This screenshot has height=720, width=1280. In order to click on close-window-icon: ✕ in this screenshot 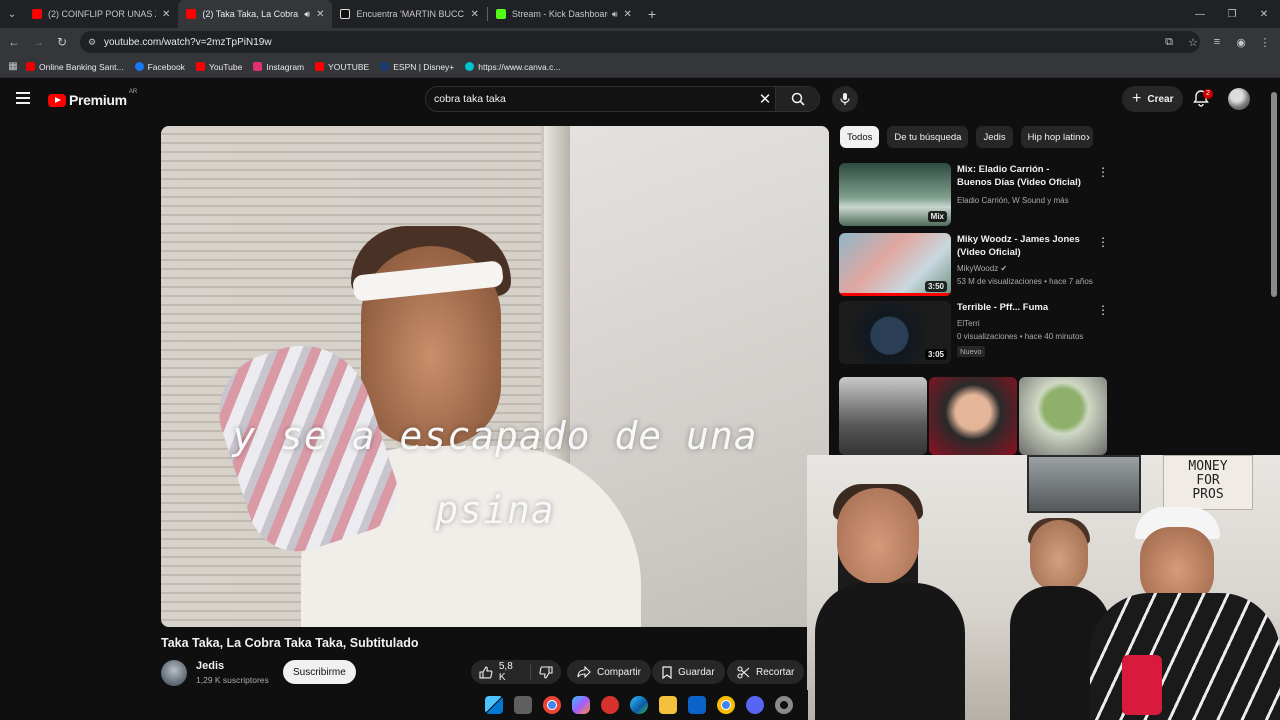, I will do `click(1264, 14)`.